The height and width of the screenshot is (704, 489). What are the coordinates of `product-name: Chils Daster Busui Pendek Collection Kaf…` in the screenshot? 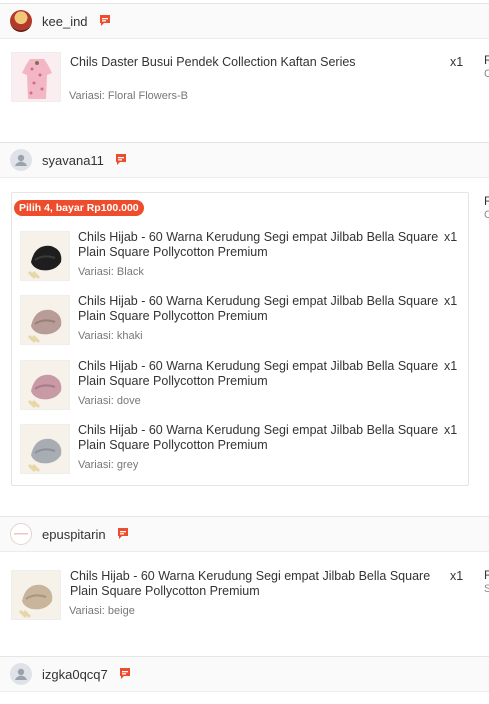 It's located at (255, 62).